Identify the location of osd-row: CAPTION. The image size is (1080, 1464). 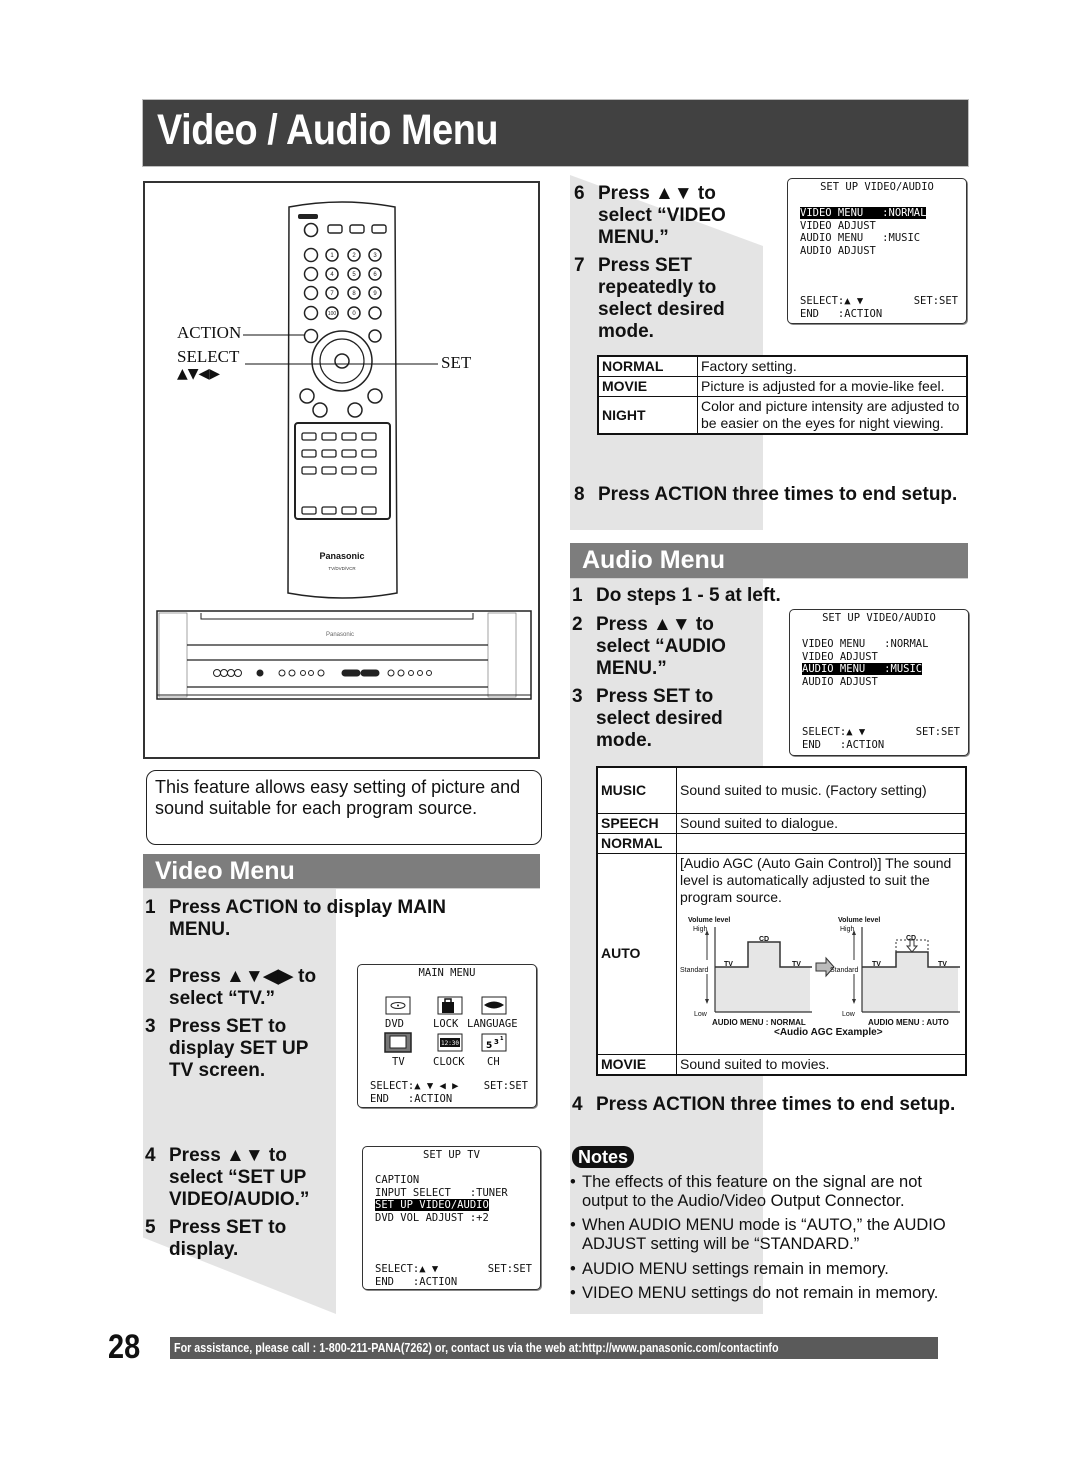
(397, 1180).